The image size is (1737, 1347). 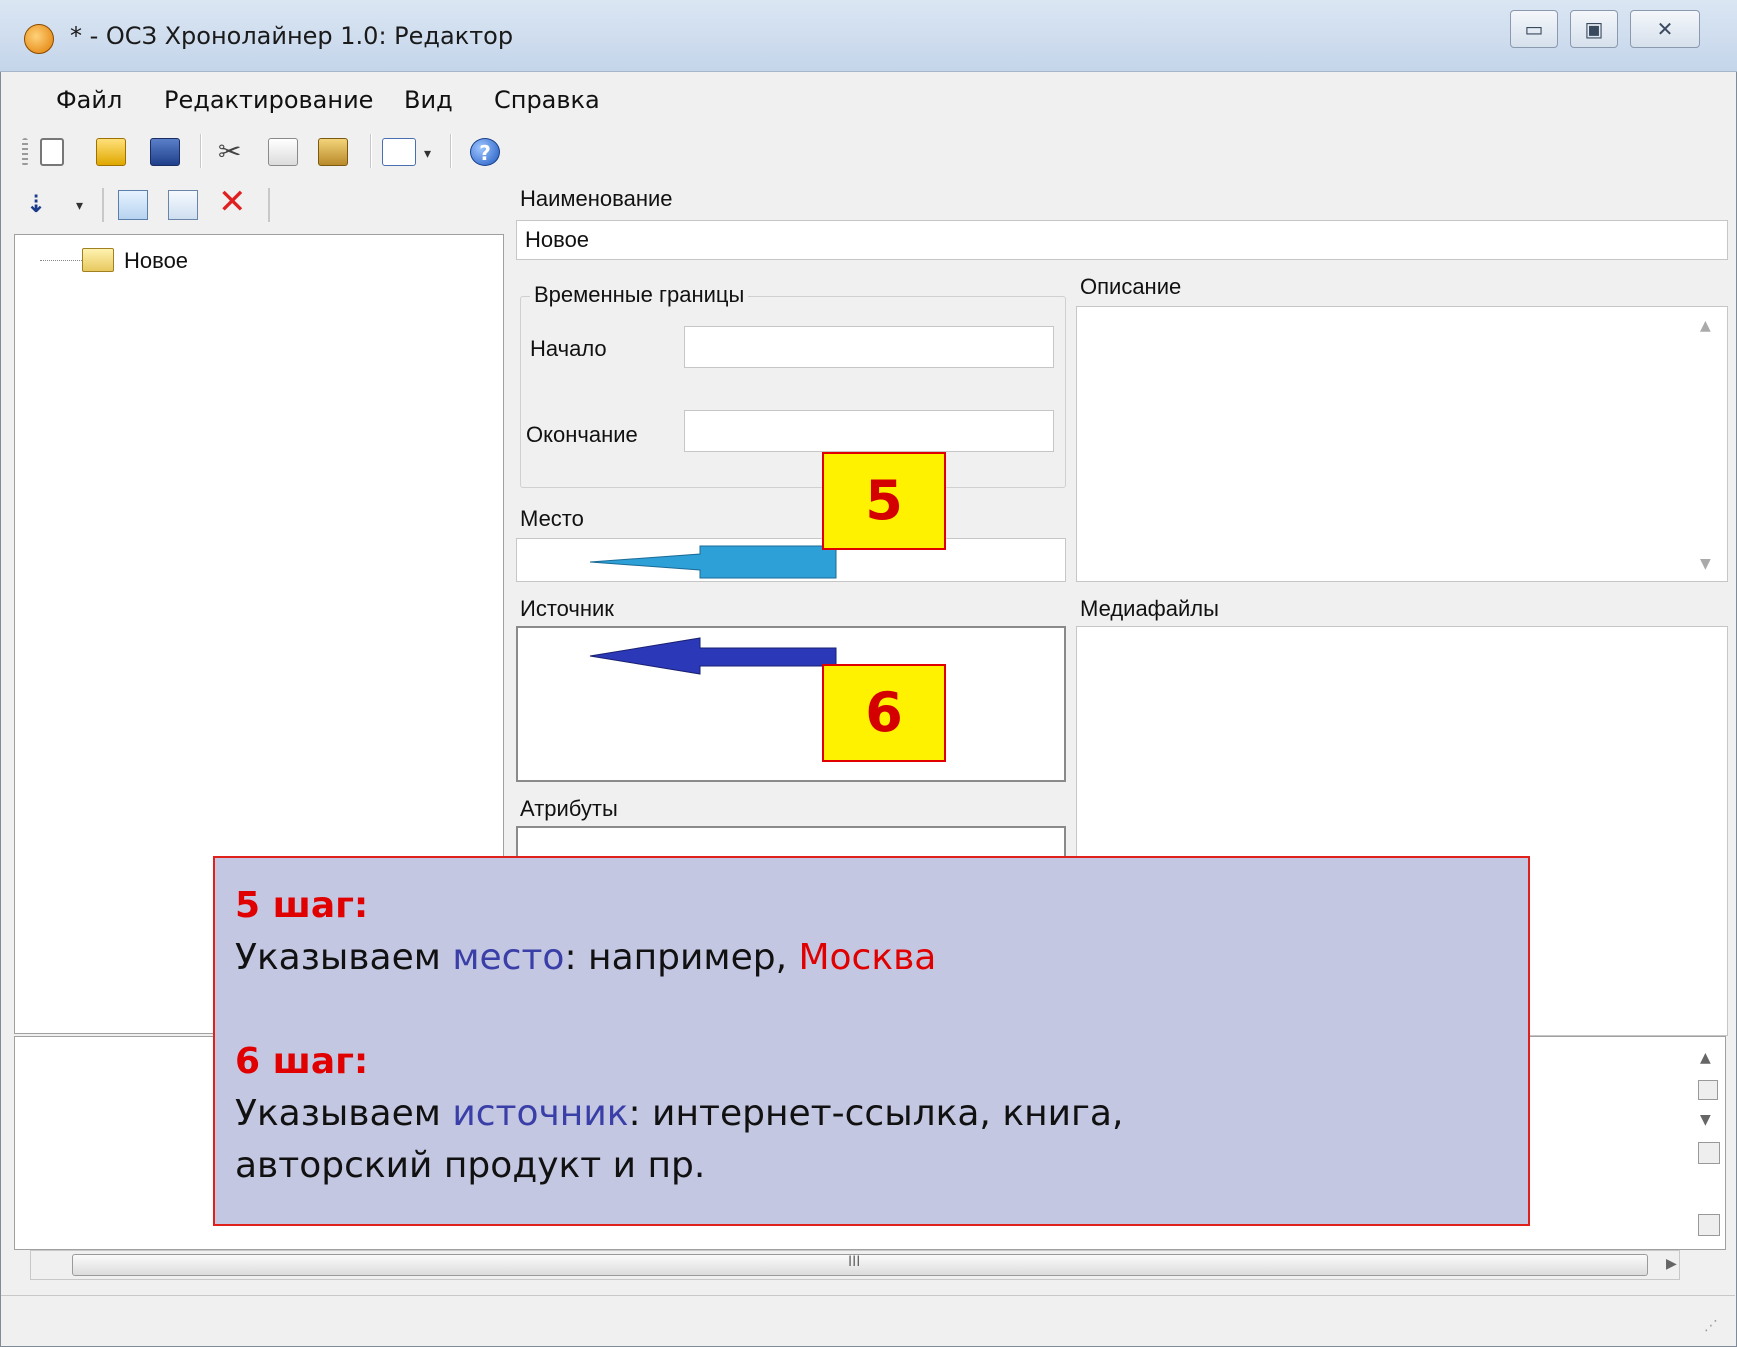 I want to click on step5-heading: 5 шаг:, so click(x=302, y=905).